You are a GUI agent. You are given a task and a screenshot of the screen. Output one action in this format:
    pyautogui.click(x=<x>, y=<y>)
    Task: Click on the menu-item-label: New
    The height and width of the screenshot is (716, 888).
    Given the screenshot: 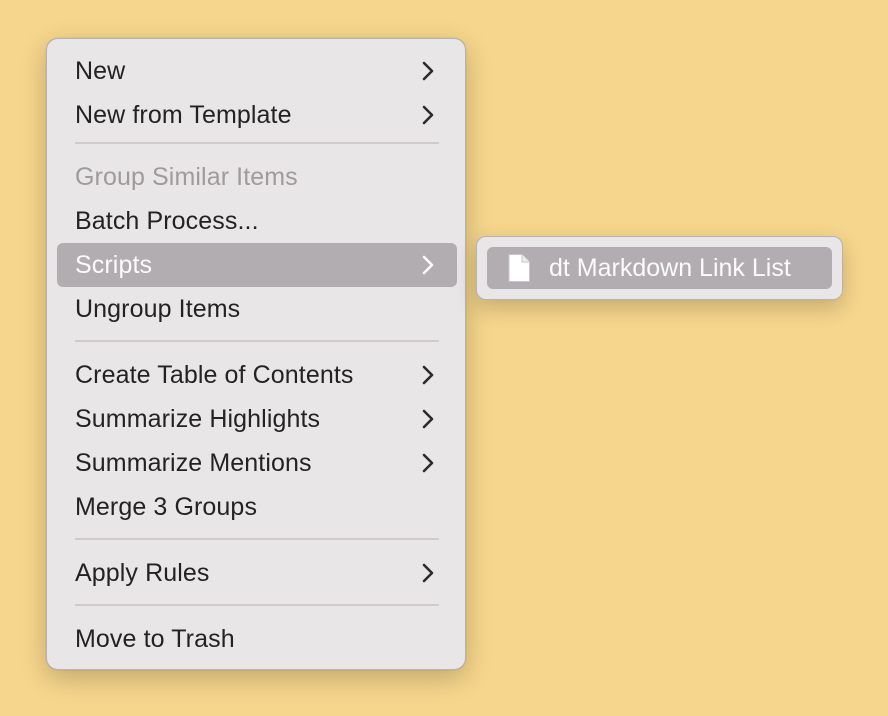 What is the action you would take?
    pyautogui.click(x=100, y=70)
    